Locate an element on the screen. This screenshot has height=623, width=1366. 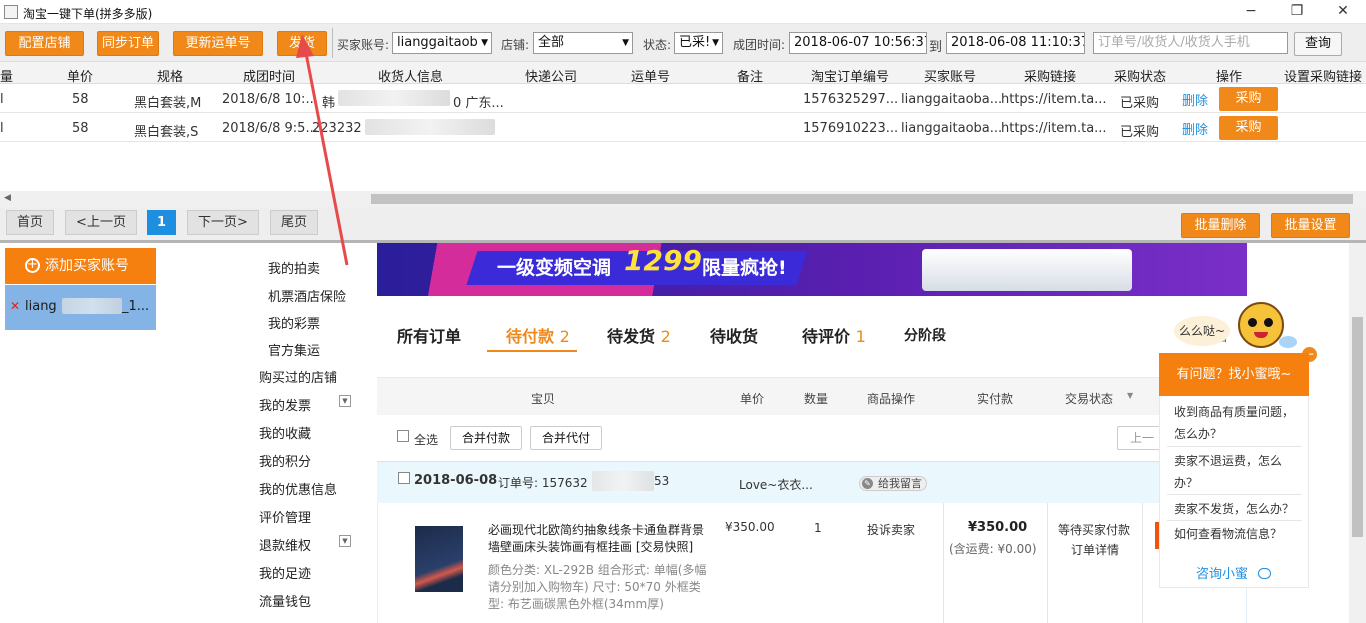
status-label: 状态: is located at coordinates (657, 45).